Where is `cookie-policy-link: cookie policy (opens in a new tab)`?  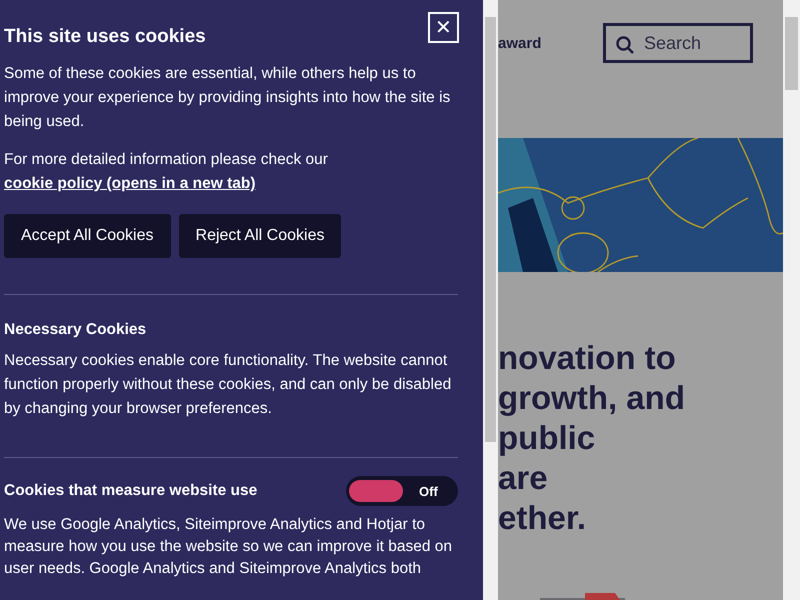 cookie-policy-link: cookie policy (opens in a new tab) is located at coordinates (130, 183).